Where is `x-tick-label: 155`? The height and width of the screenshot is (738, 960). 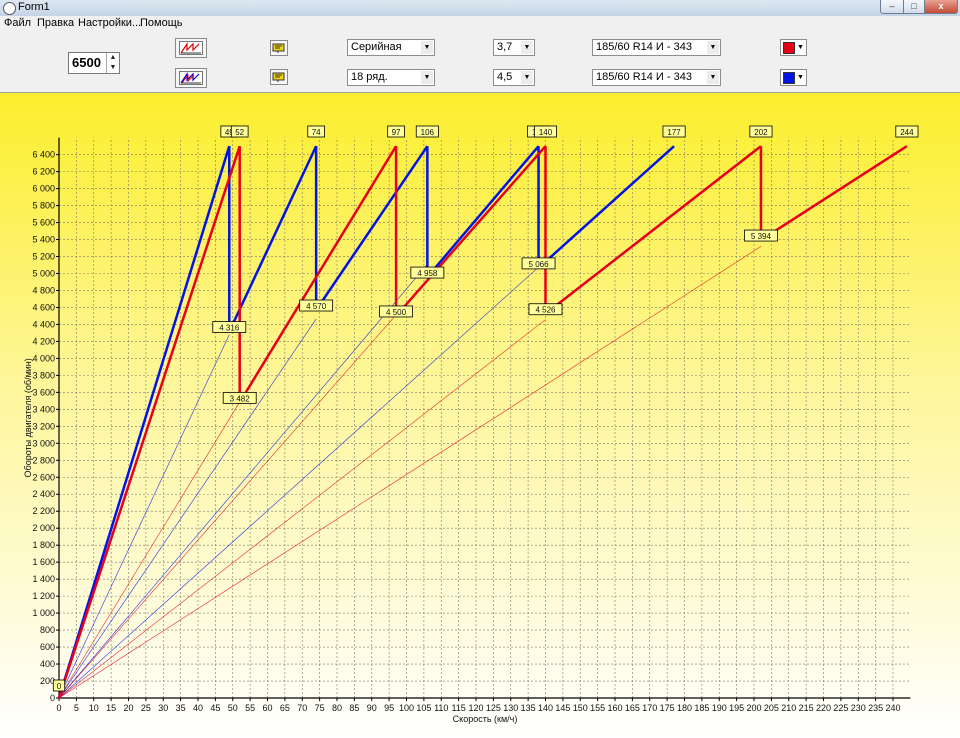 x-tick-label: 155 is located at coordinates (597, 708).